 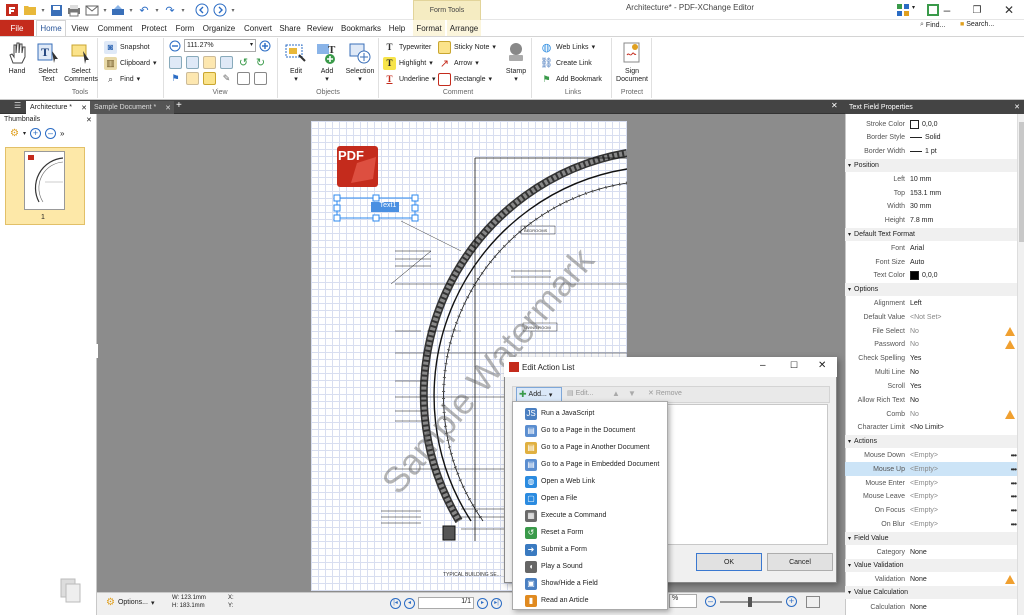 What do you see at coordinates (14, 133) in the screenshot?
I see `thumbnail-options-icon: ⚙` at bounding box center [14, 133].